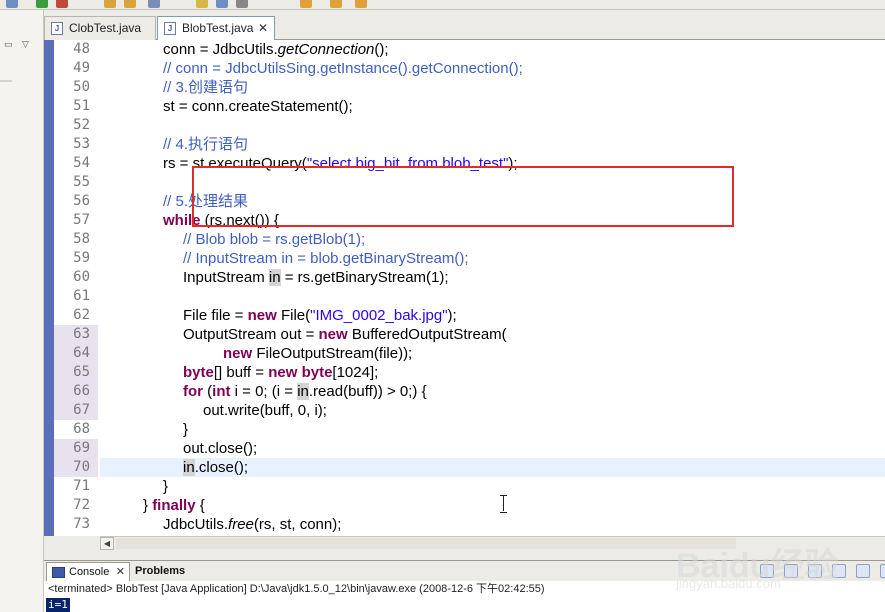  Describe the element at coordinates (186, 429) in the screenshot. I see `code-token: }` at that location.